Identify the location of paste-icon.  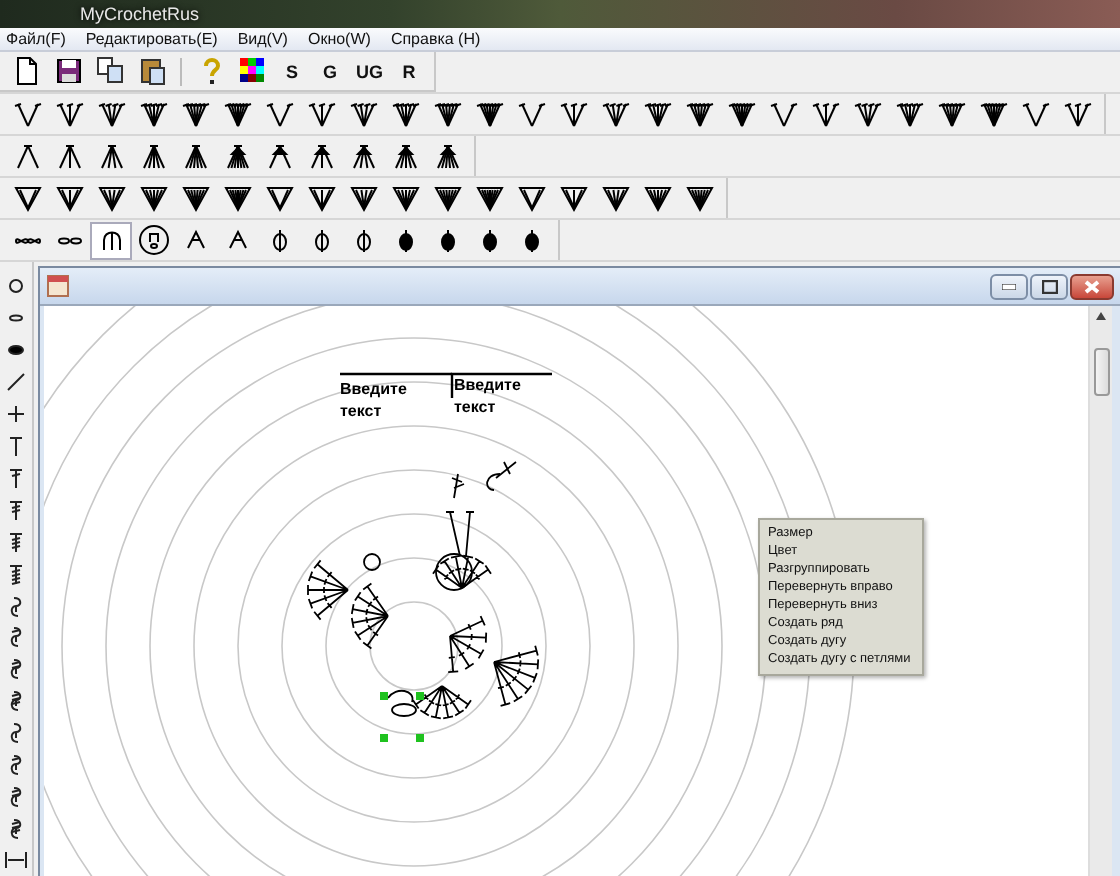
(152, 71).